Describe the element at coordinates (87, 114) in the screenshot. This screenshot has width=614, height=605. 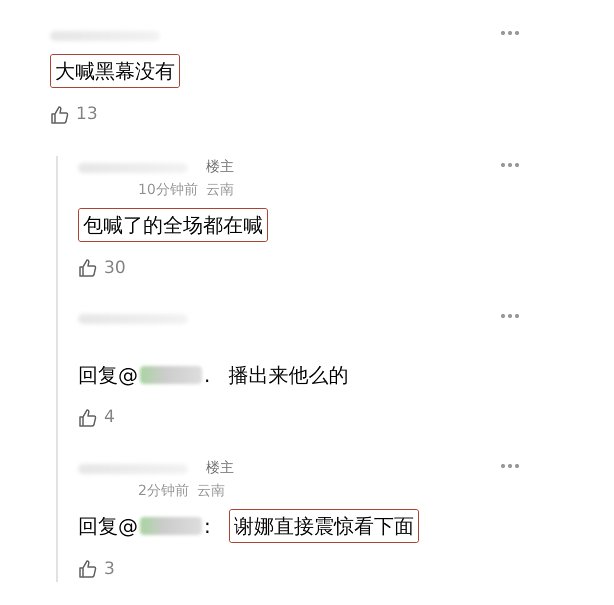
I see `like-count: 13` at that location.